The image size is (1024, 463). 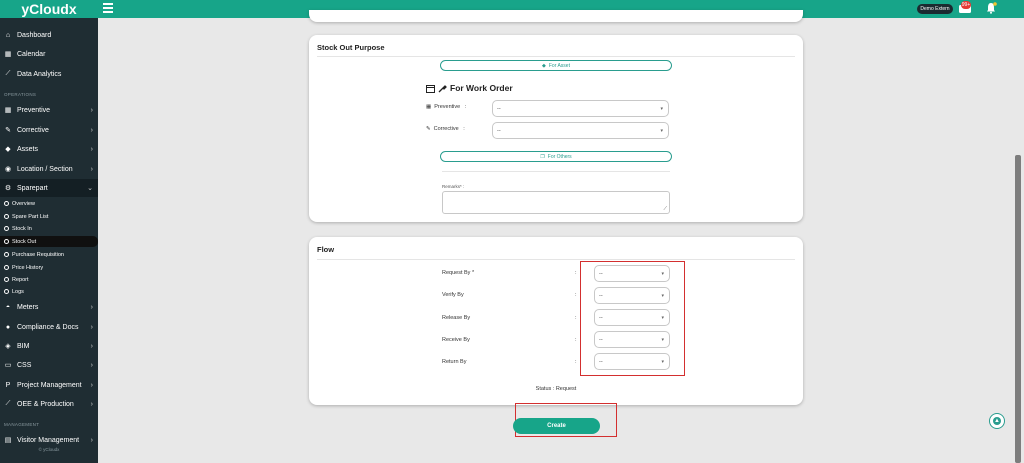 I want to click on wrench-icon, so click(x=442, y=88).